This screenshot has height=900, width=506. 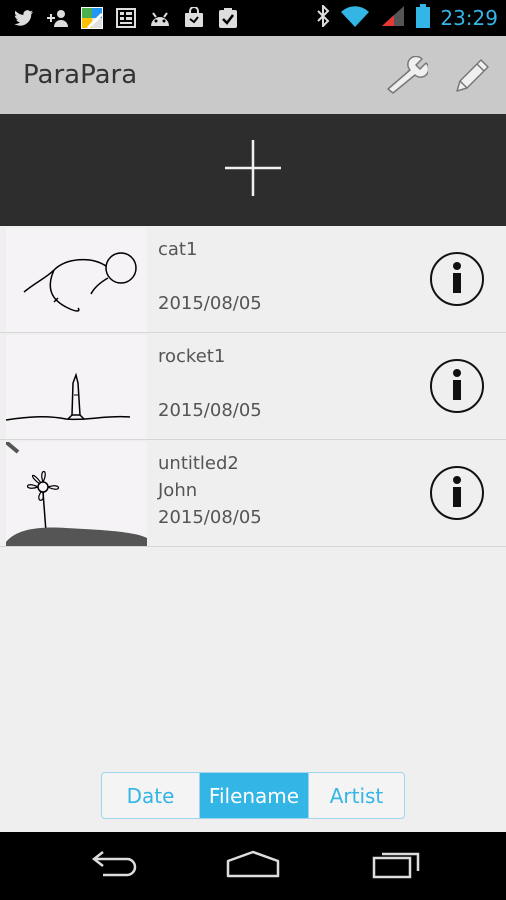 I want to click on clock: 23:29, so click(x=469, y=18).